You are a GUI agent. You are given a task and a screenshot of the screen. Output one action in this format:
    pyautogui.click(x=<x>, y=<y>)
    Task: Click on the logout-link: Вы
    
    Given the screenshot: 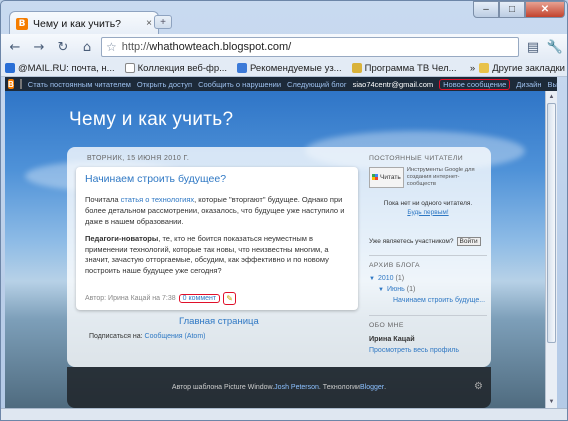 What is the action you would take?
    pyautogui.click(x=552, y=84)
    